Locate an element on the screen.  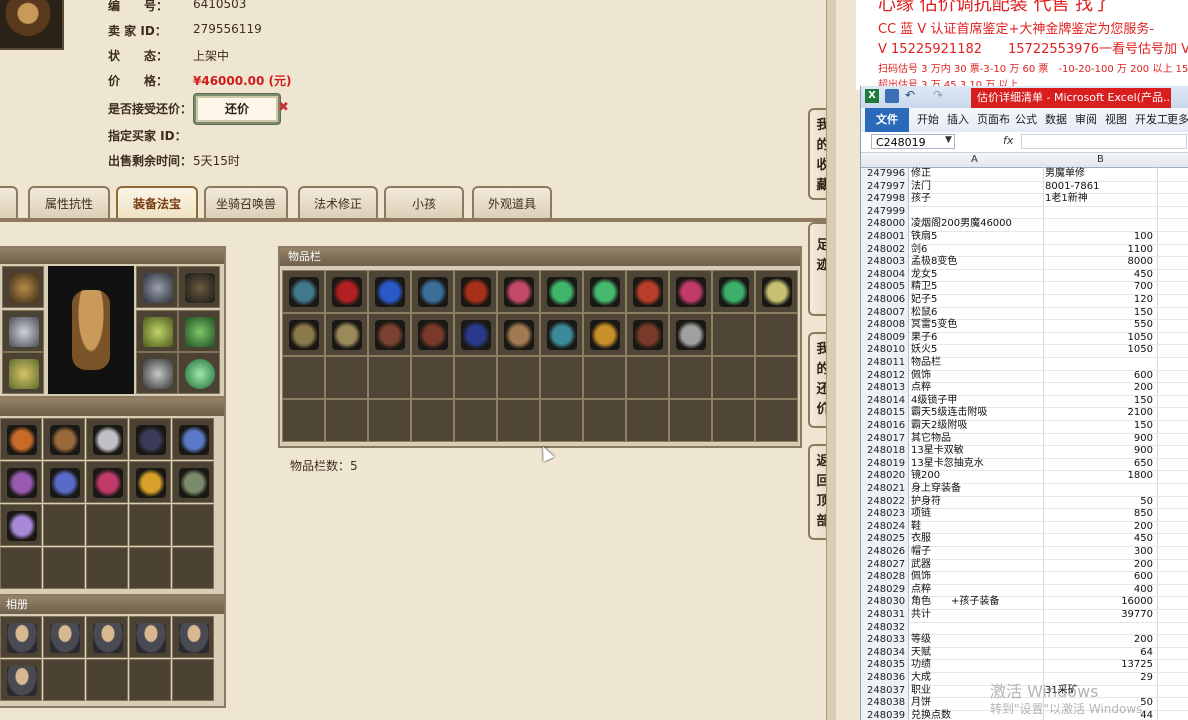
row-number: 248022 is located at coordinates (885, 502).